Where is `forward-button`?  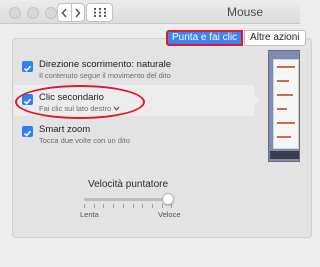 forward-button is located at coordinates (77, 12).